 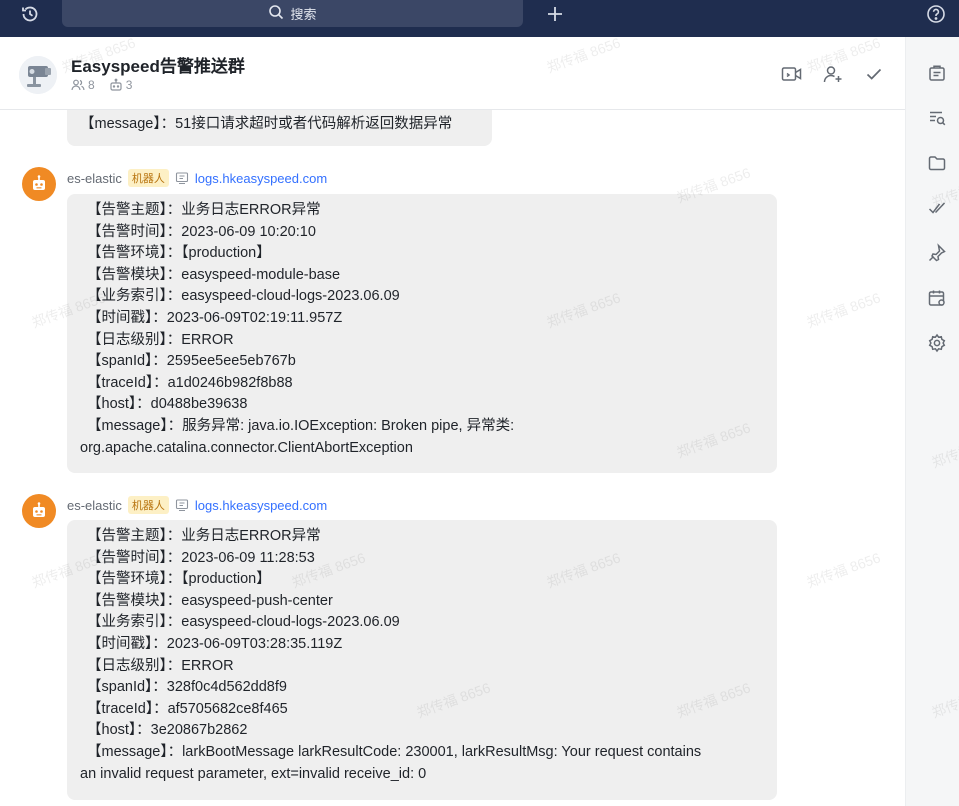 I want to click on video-call-icon, so click(x=792, y=74).